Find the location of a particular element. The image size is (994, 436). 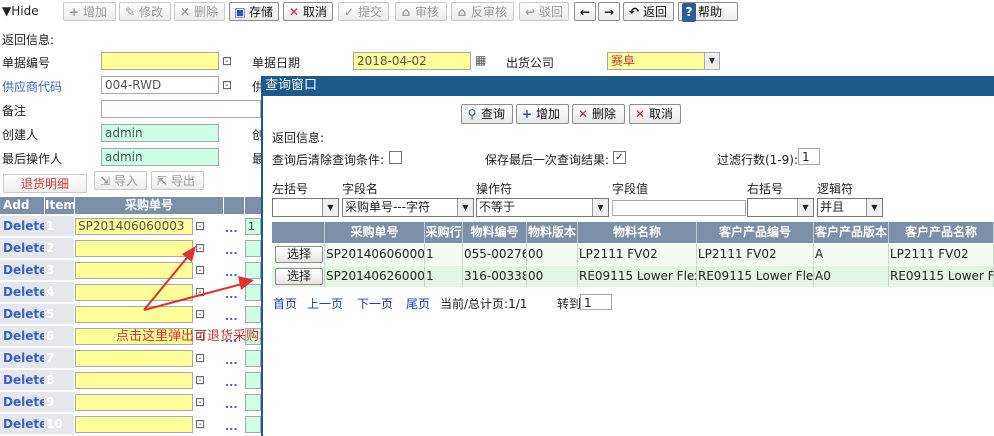

pager-goto-input: 1 is located at coordinates (596, 302).